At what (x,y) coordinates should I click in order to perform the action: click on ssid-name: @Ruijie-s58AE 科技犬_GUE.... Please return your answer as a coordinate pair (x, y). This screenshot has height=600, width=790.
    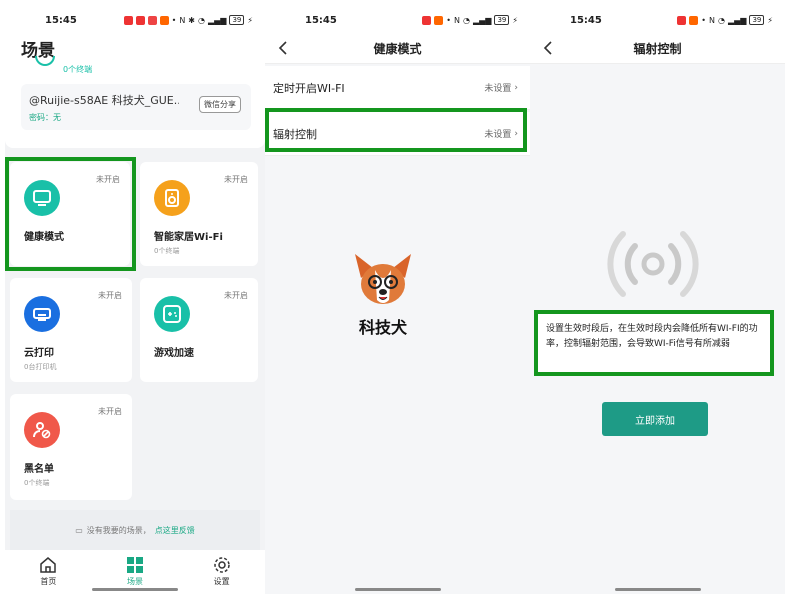
    Looking at the image, I should click on (104, 100).